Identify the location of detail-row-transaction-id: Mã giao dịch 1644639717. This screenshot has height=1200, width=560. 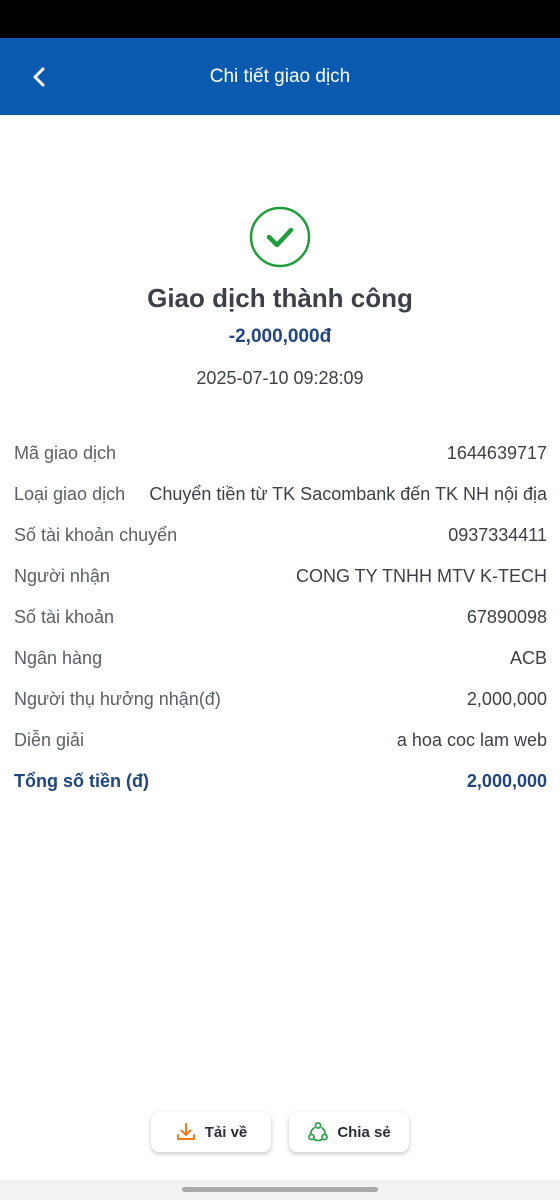
(280, 453).